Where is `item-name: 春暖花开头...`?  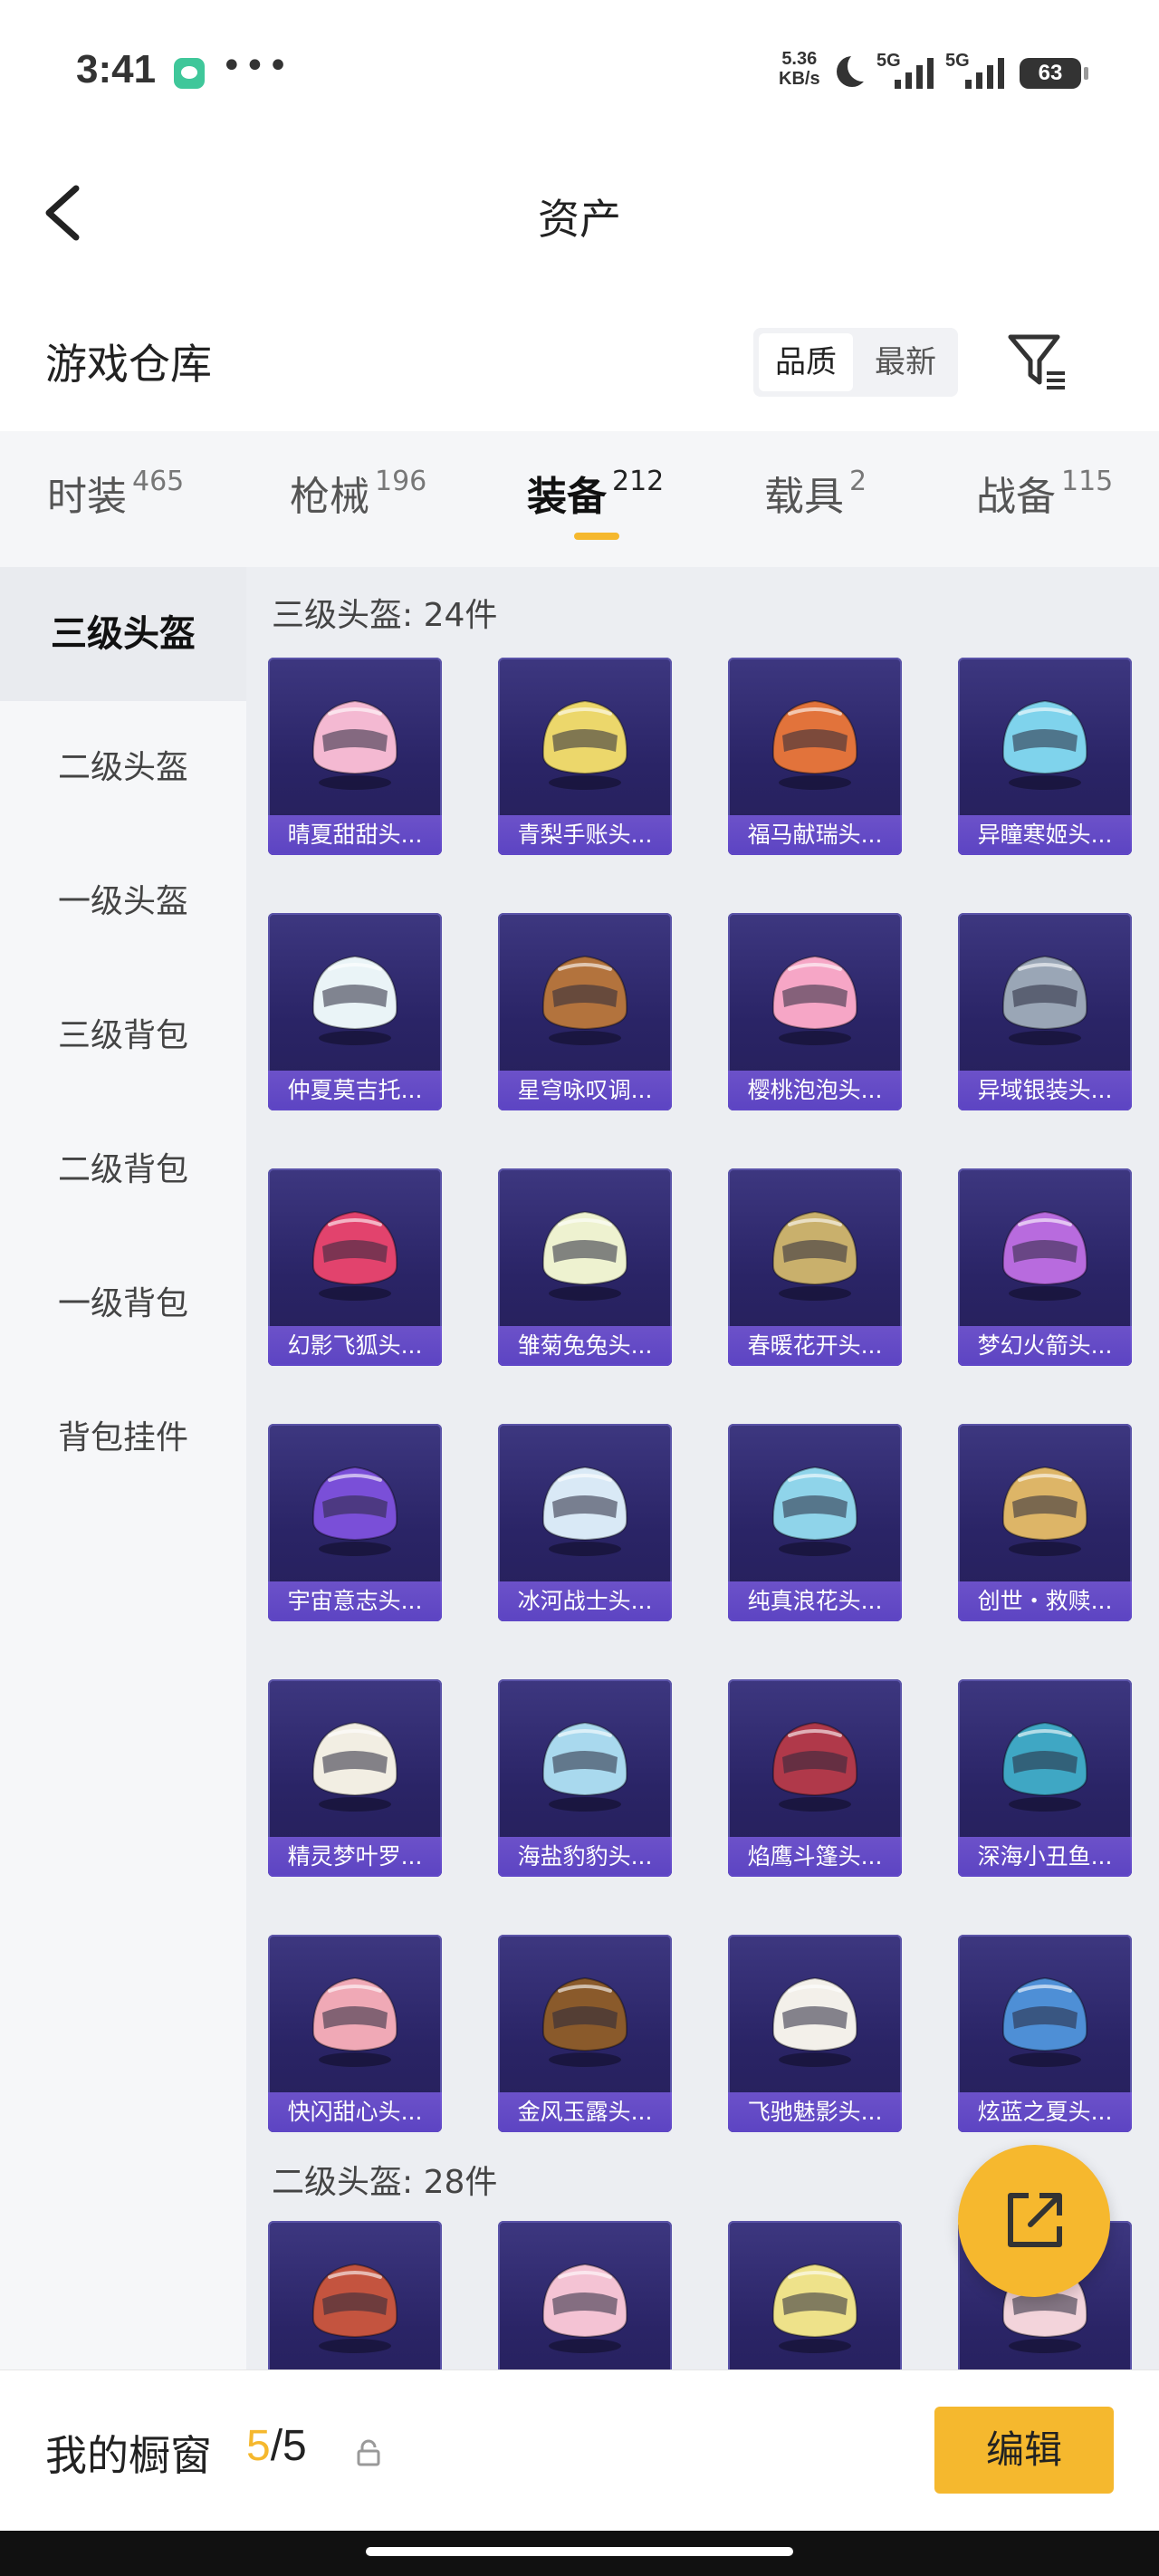
item-name: 春暖花开头... is located at coordinates (815, 1346).